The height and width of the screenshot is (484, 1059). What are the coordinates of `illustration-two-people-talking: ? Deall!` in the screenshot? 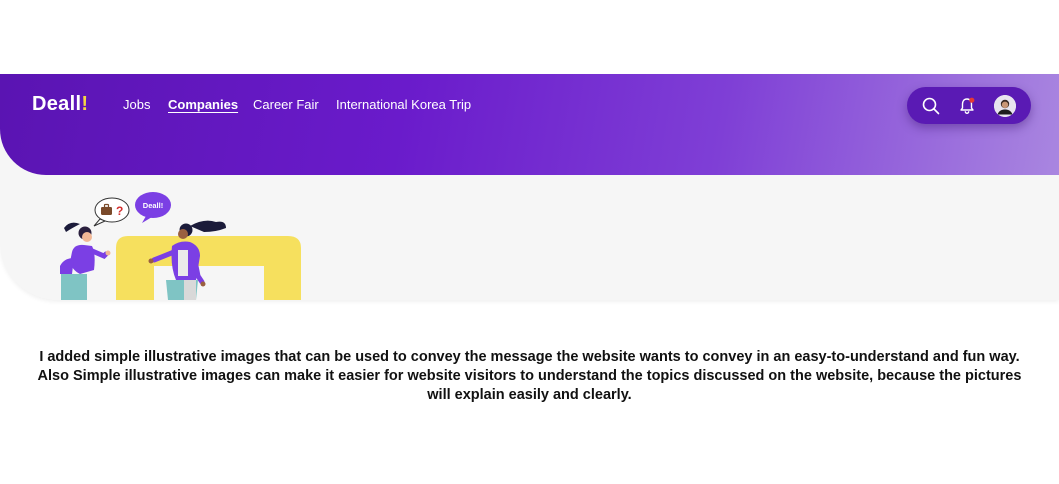 It's located at (180, 246).